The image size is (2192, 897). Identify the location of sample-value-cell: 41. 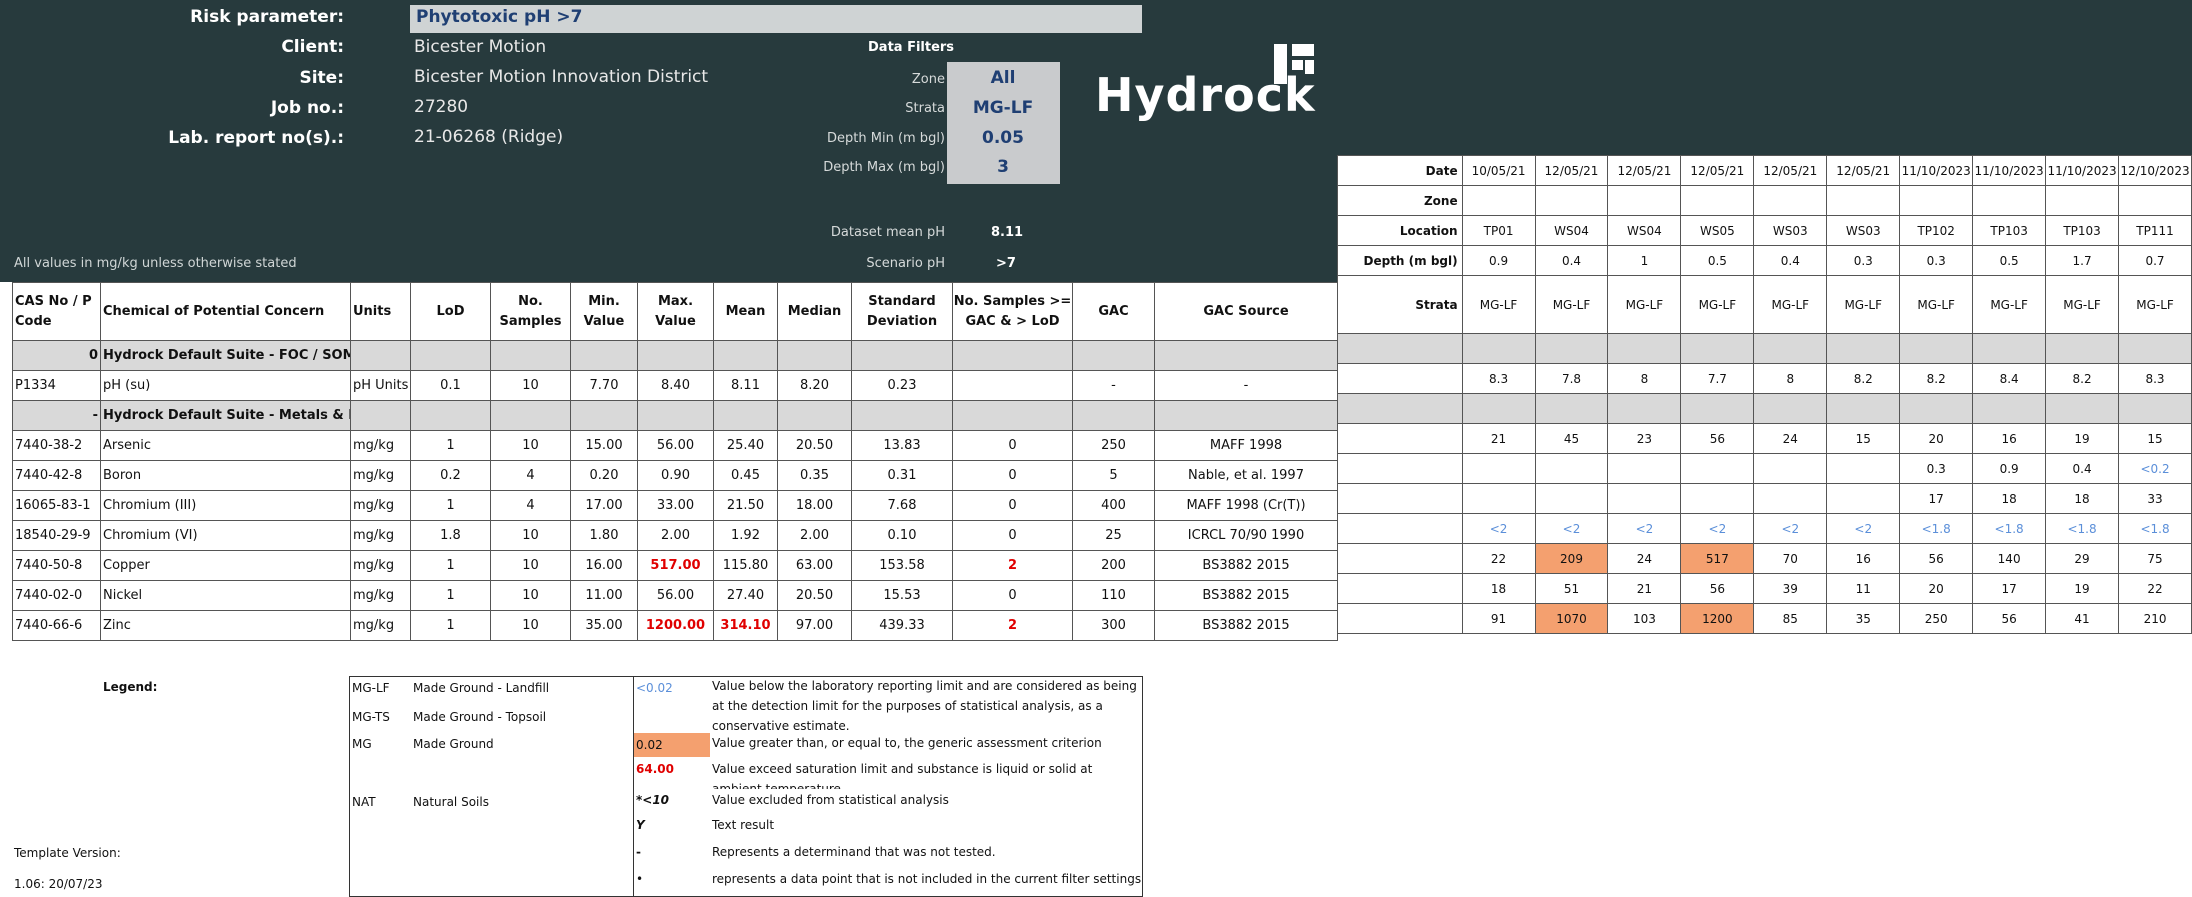
(2082, 618).